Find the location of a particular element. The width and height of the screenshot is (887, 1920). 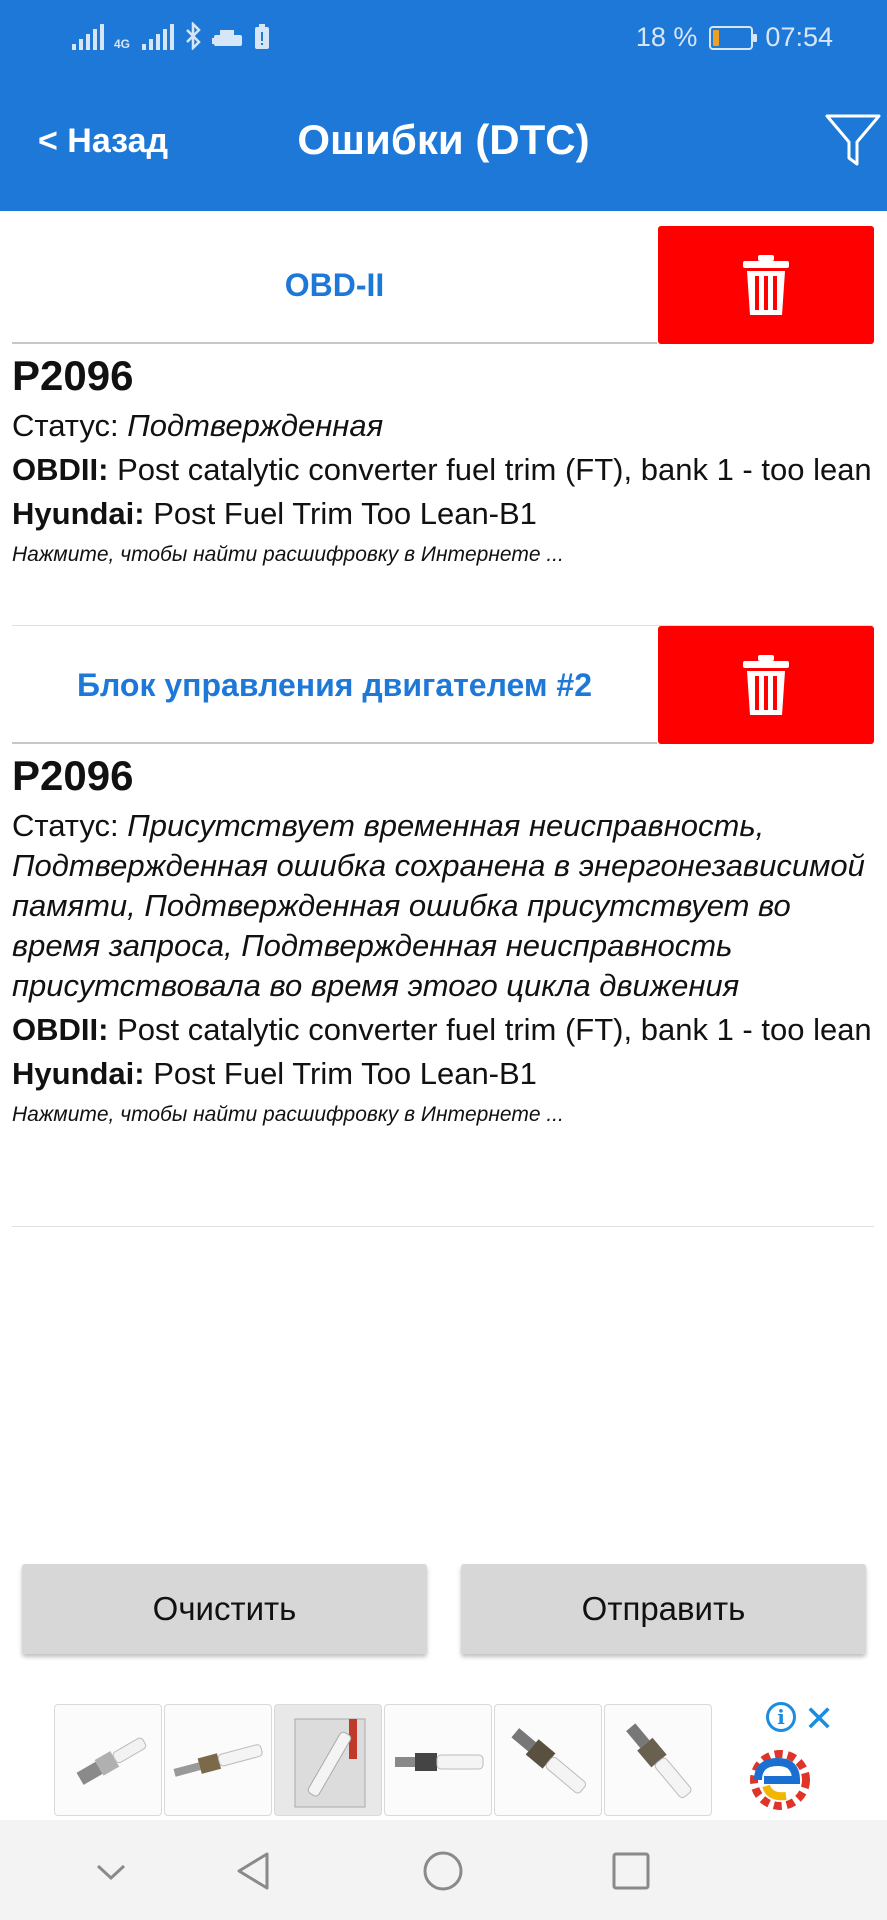

ad-banner: i ✕ is located at coordinates (443, 1755).